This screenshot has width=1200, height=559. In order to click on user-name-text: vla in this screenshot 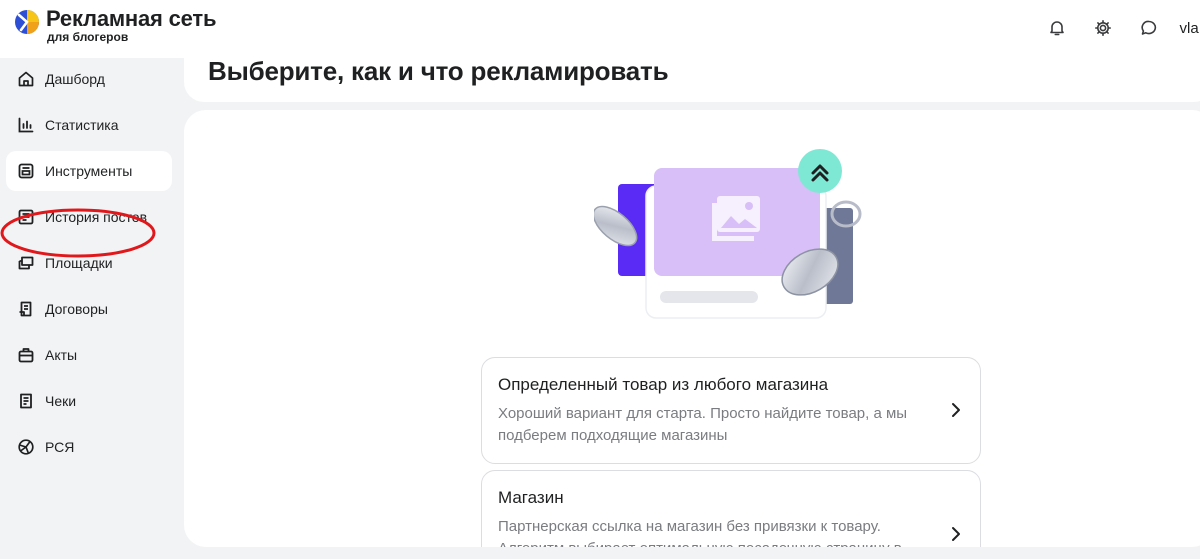, I will do `click(1189, 28)`.